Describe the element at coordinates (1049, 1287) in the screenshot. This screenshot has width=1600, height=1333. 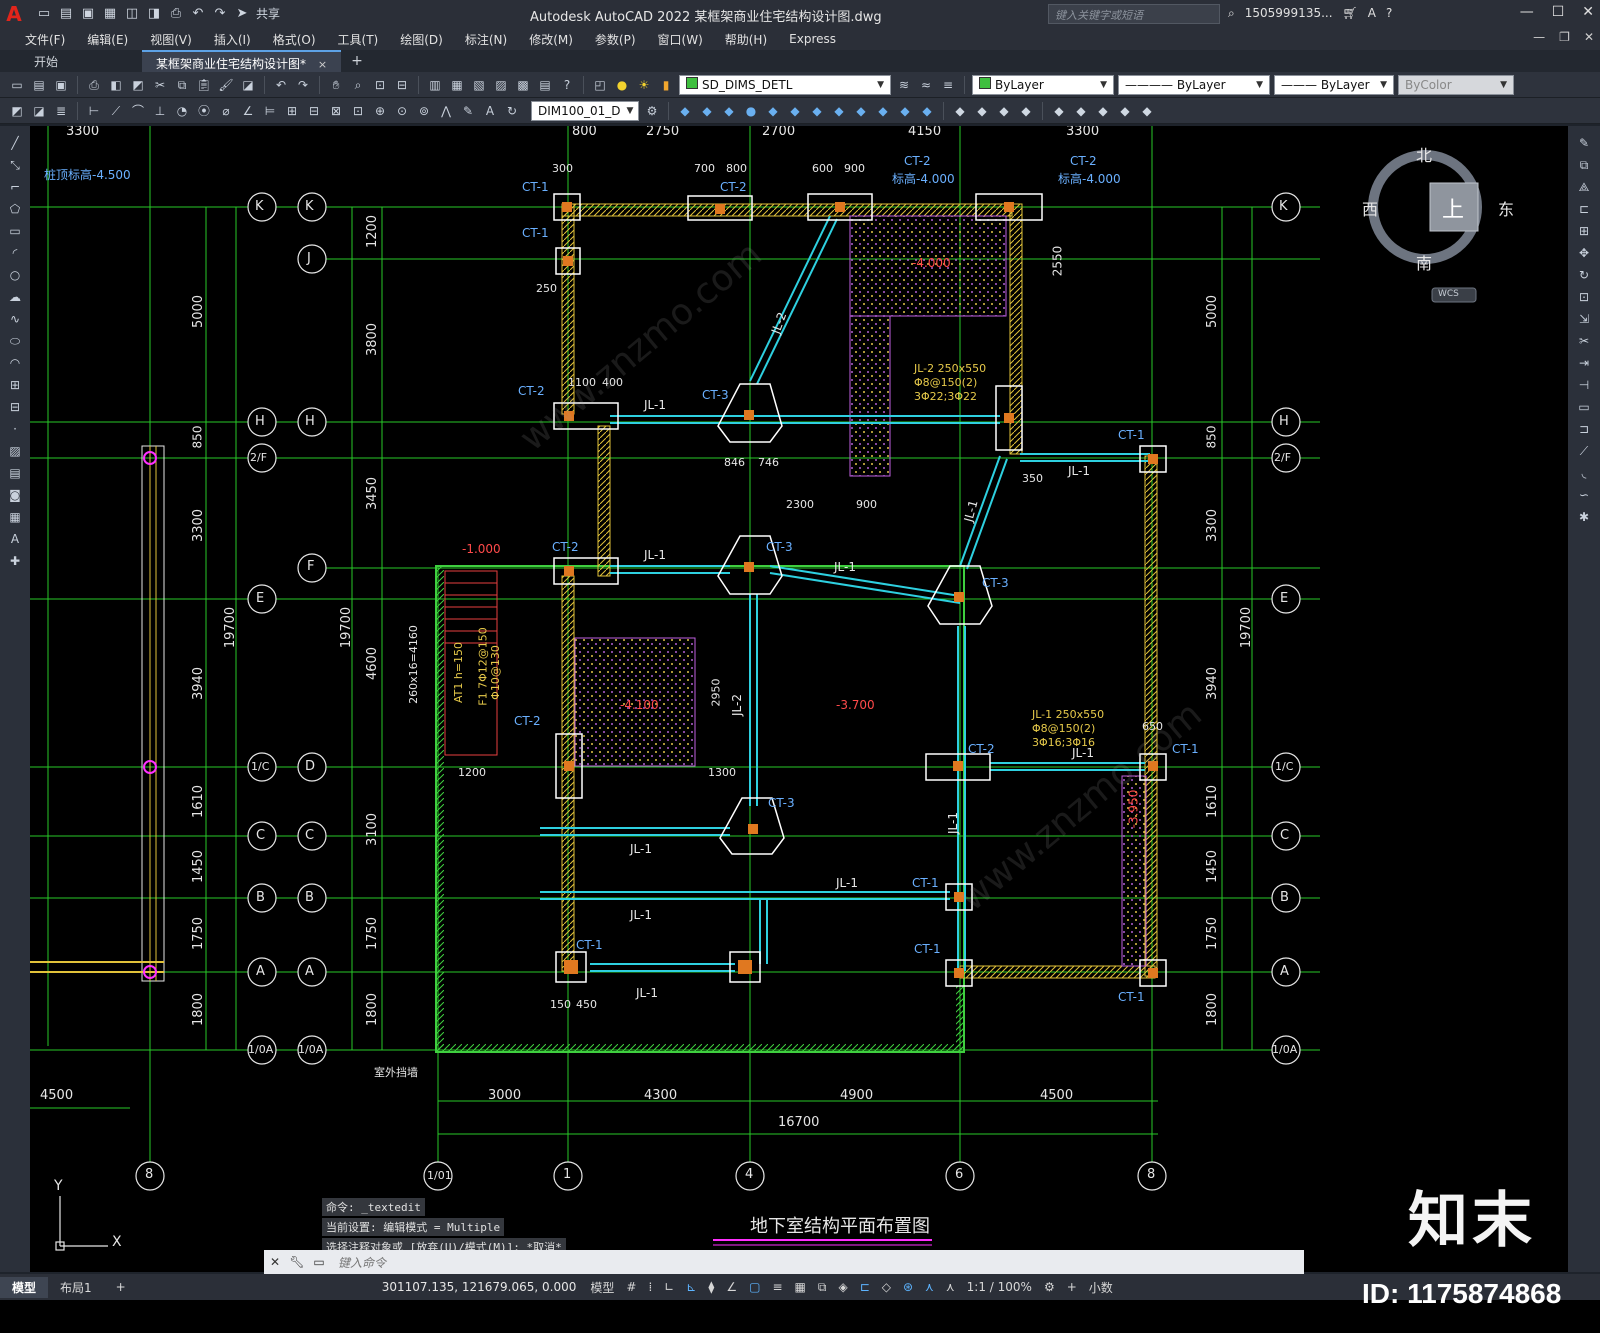
I see `workspace-gear-icon: ⚙` at that location.